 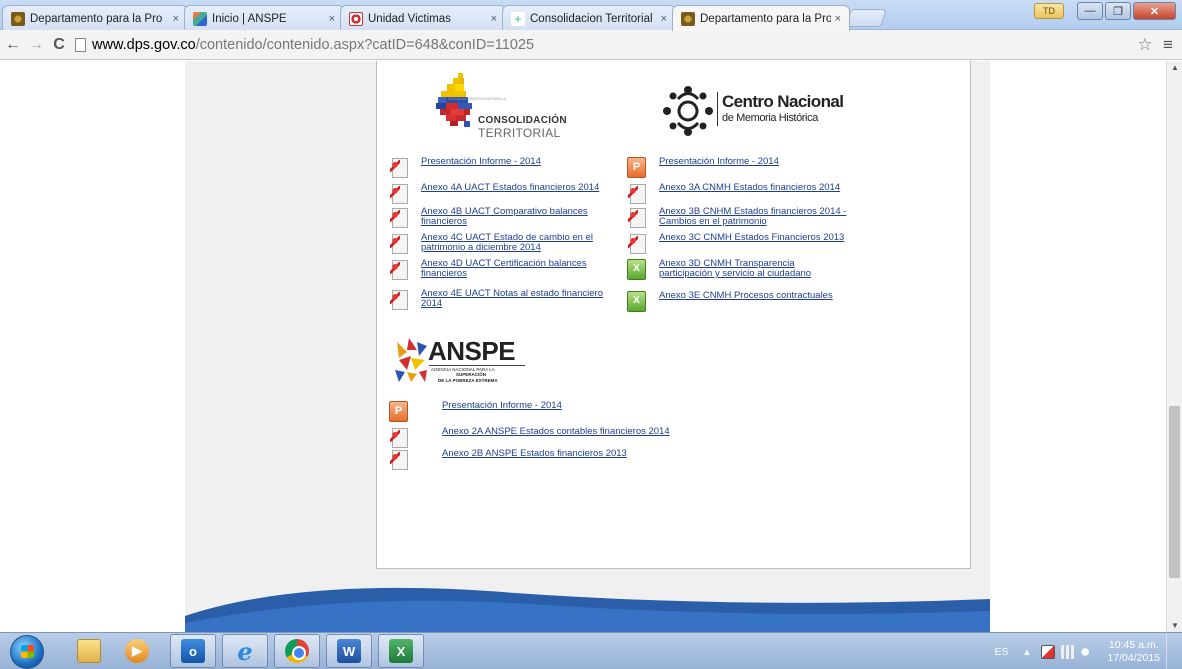 What do you see at coordinates (759, 238) in the screenshot?
I see `document-link: Anexo 3C CNMH Estados Financieros 2013` at bounding box center [759, 238].